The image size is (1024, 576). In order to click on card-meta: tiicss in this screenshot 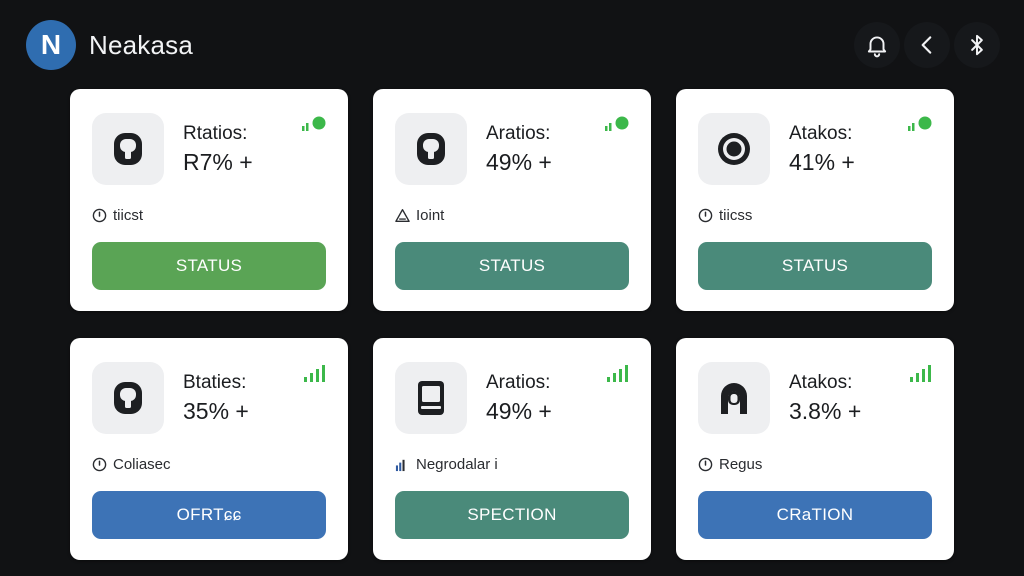, I will do `click(725, 215)`.